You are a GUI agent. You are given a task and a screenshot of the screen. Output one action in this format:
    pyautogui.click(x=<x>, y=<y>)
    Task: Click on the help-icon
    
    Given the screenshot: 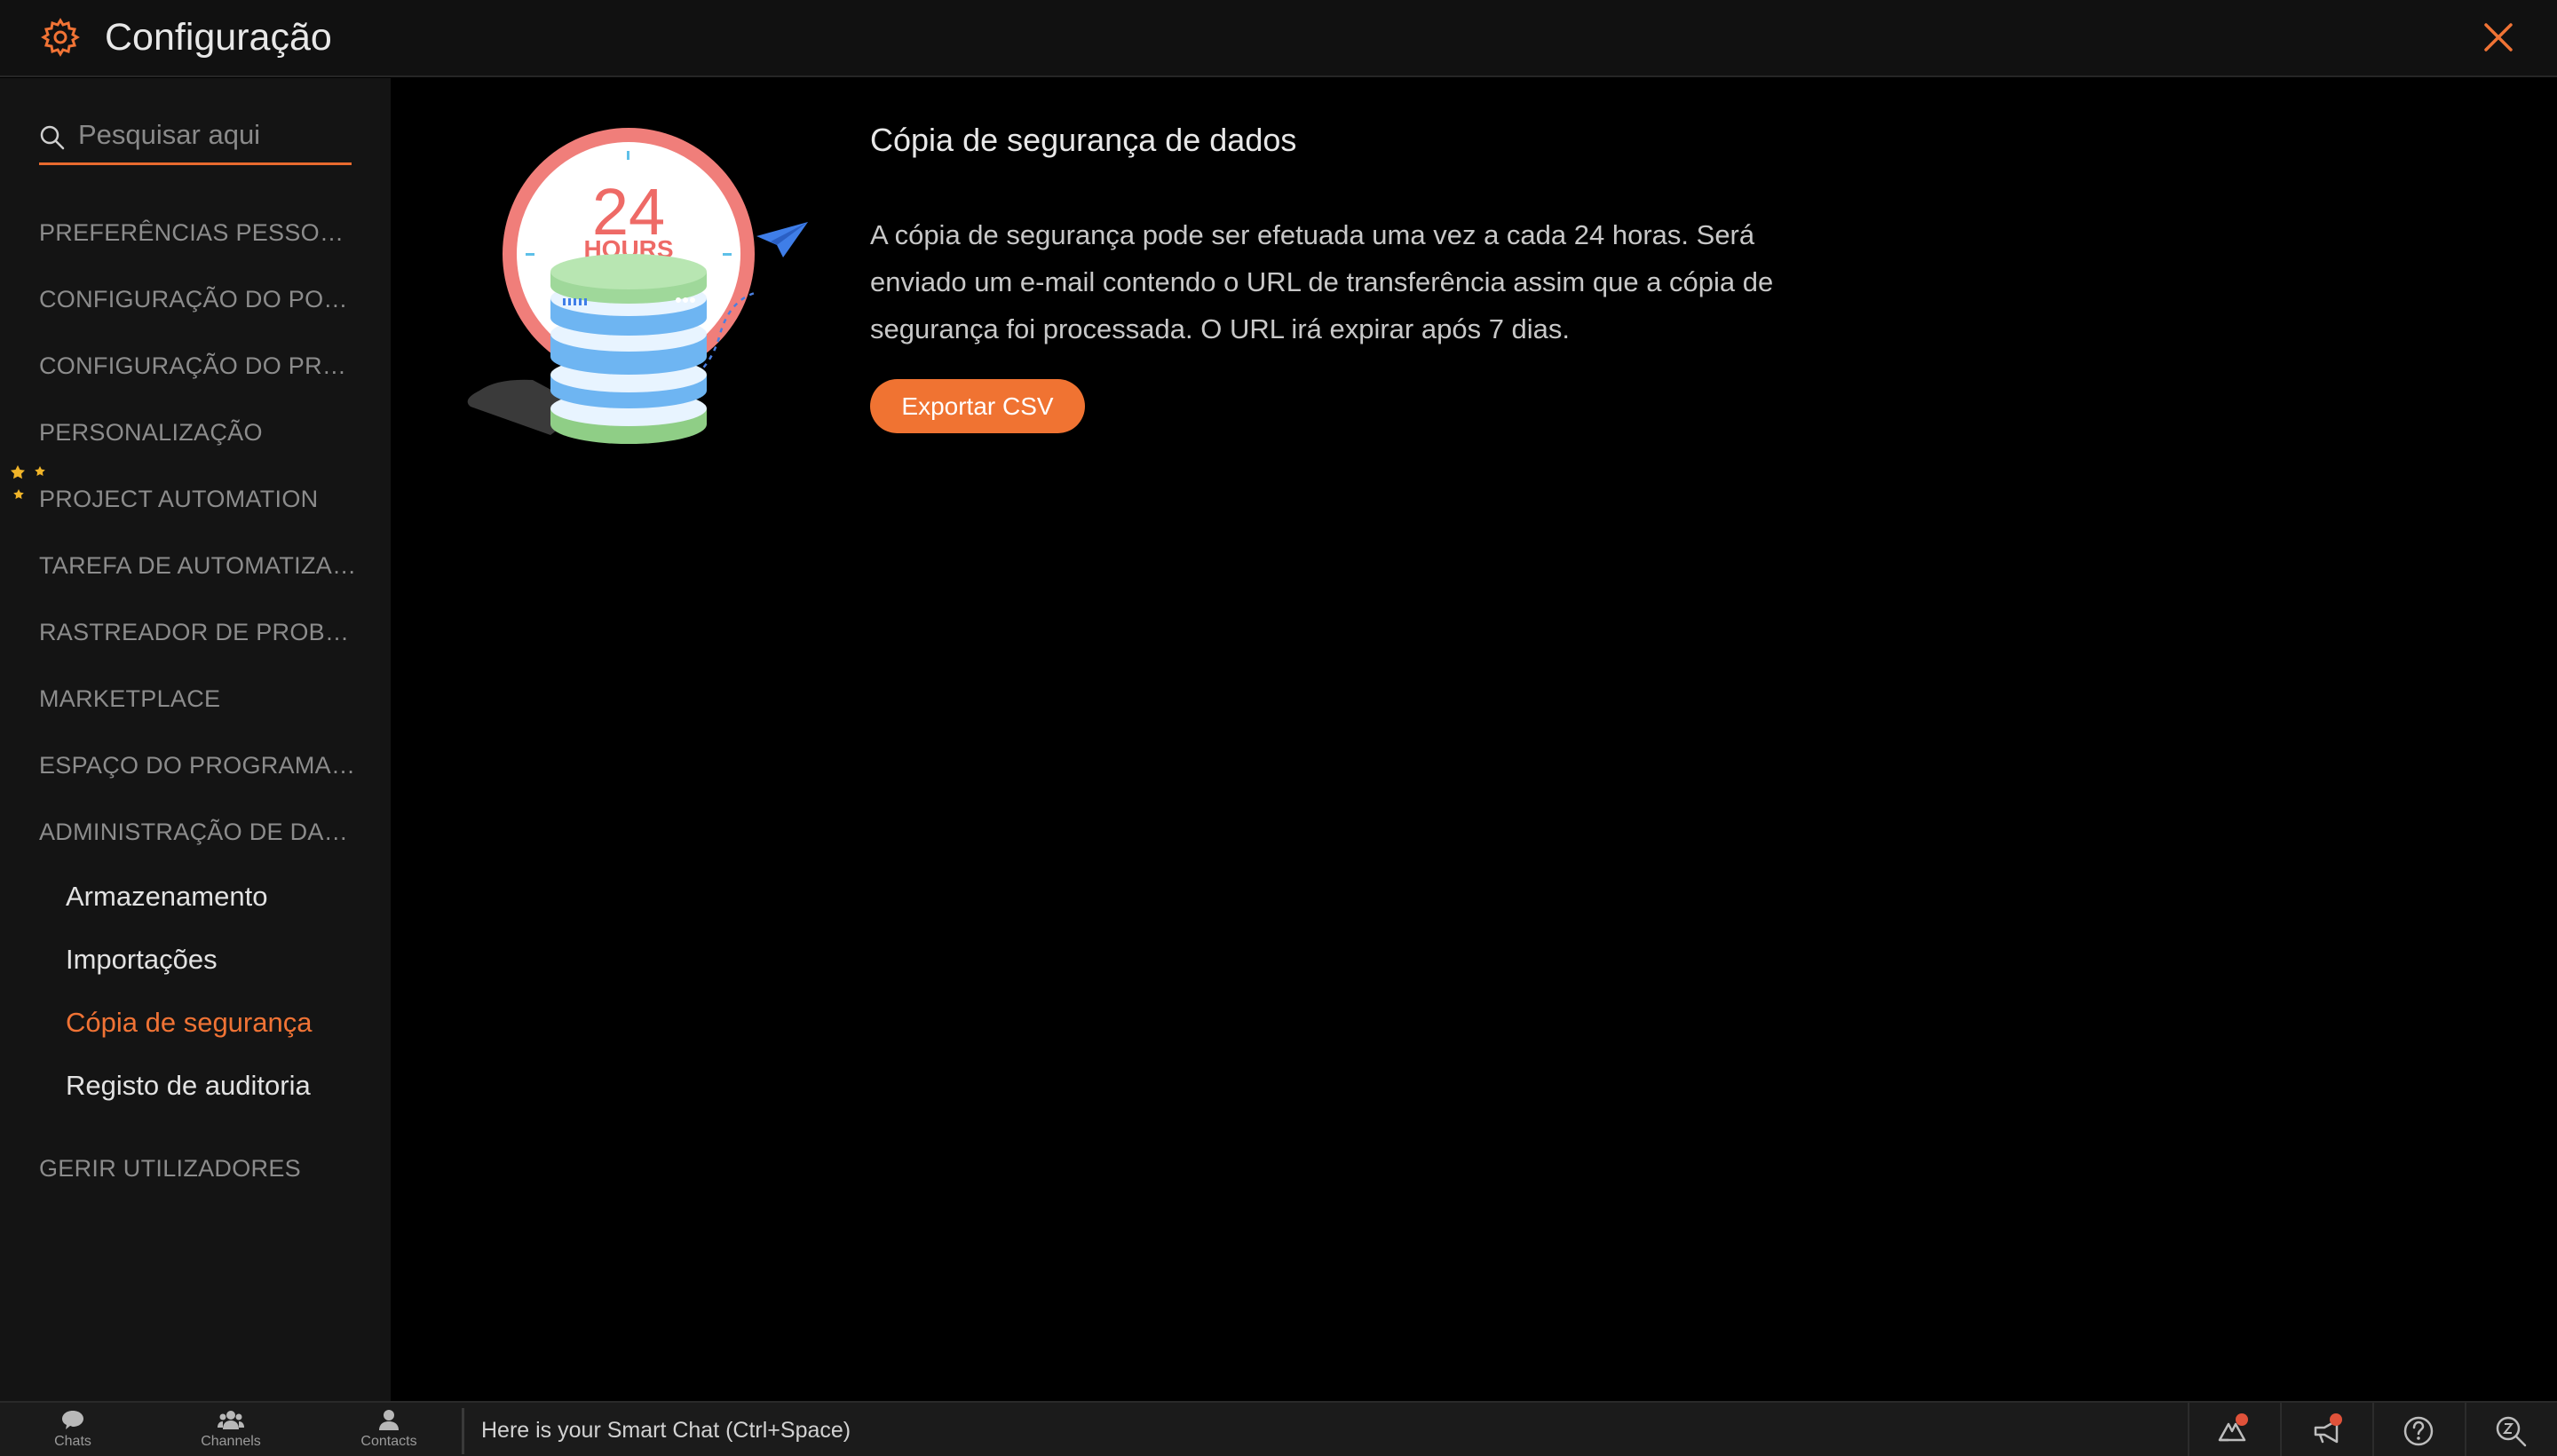 What is the action you would take?
    pyautogui.click(x=2418, y=1431)
    